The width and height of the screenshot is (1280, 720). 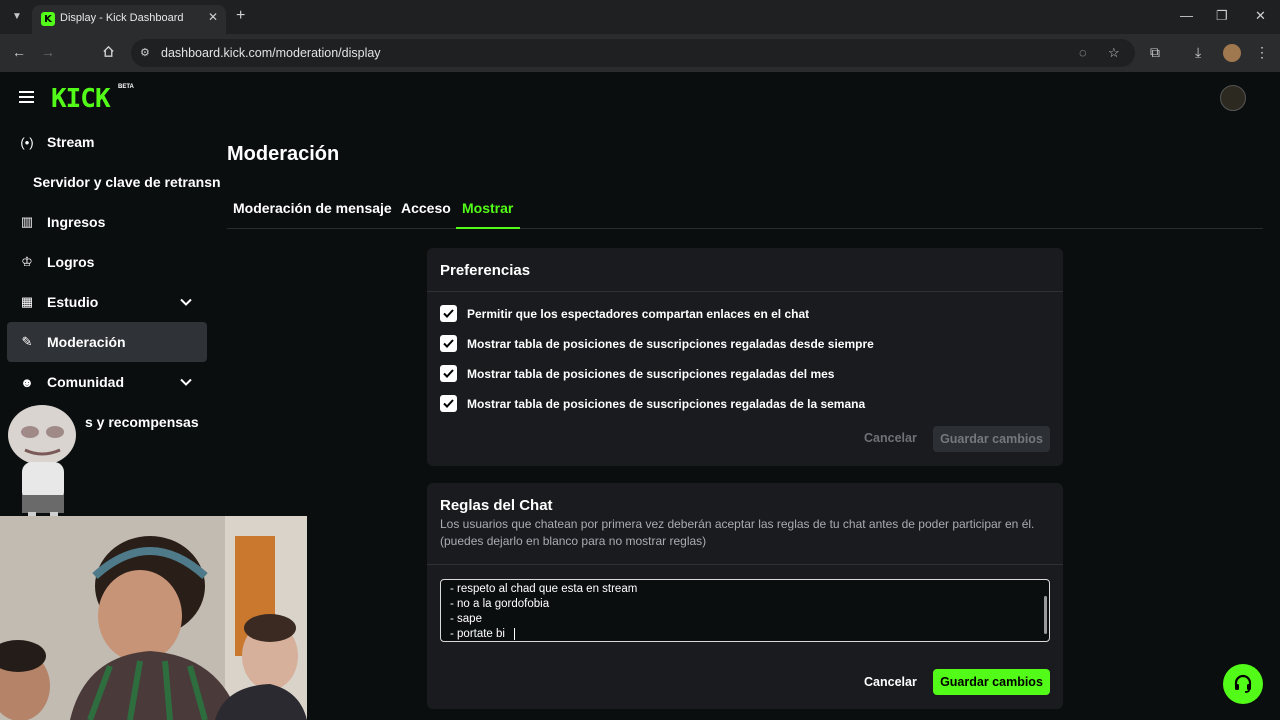 I want to click on home-icon, so click(x=108, y=51).